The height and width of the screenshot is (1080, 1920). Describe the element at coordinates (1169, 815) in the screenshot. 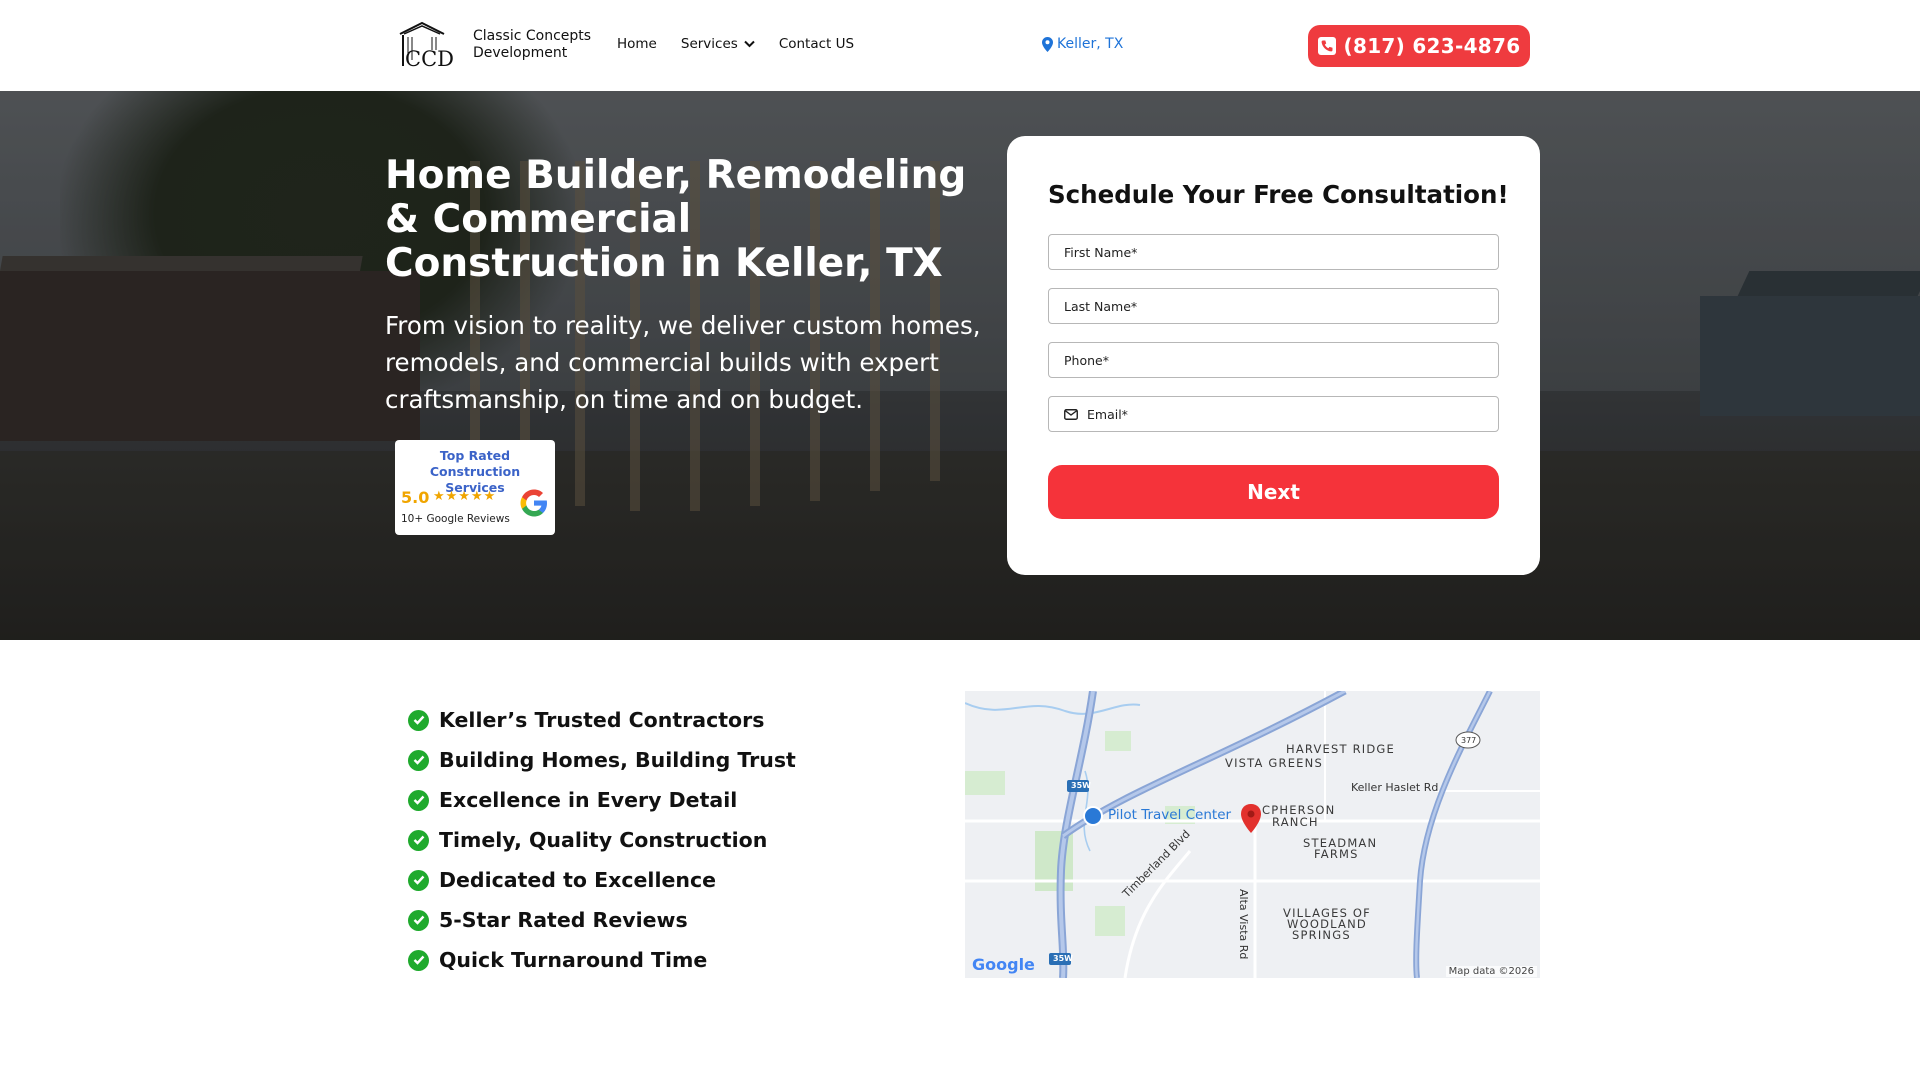

I see `map-poi-label: Pilot Travel Center` at that location.